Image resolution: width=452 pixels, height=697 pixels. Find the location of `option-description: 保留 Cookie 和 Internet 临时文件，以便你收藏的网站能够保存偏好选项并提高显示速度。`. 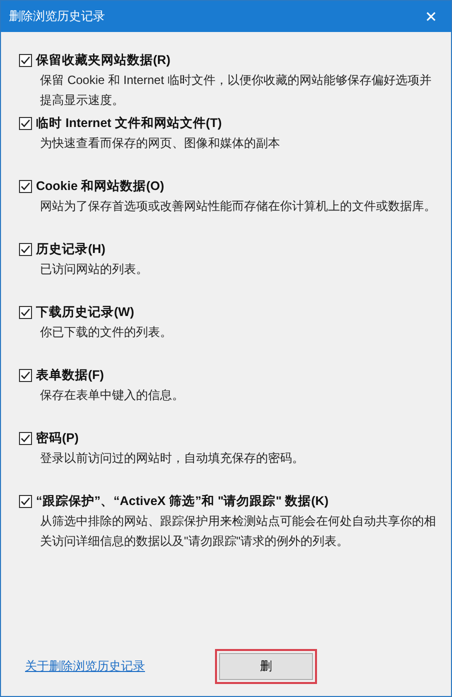

option-description: 保留 Cookie 和 Internet 临时文件，以便你收藏的网站能够保存偏好选项并提高显示速度。 is located at coordinates (236, 90).